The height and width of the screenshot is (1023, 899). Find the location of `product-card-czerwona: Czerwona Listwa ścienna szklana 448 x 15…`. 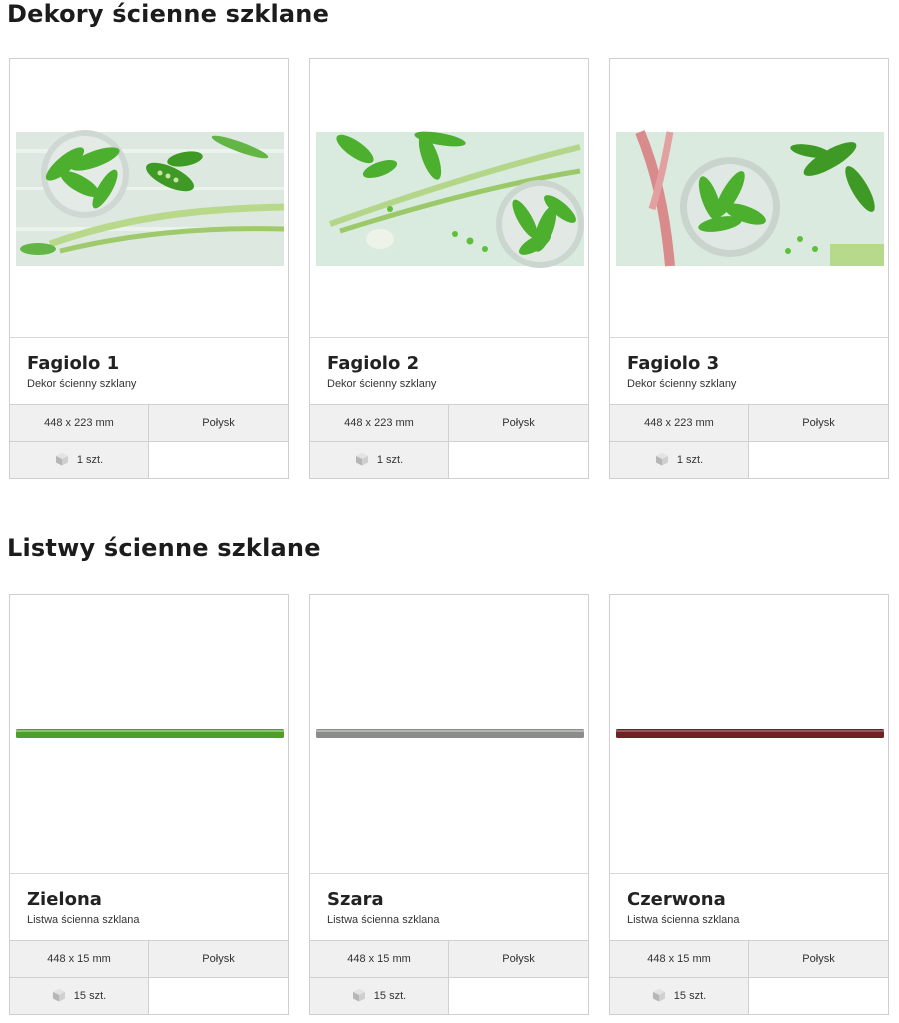

product-card-czerwona: Czerwona Listwa ścienna szklana 448 x 15… is located at coordinates (749, 804).